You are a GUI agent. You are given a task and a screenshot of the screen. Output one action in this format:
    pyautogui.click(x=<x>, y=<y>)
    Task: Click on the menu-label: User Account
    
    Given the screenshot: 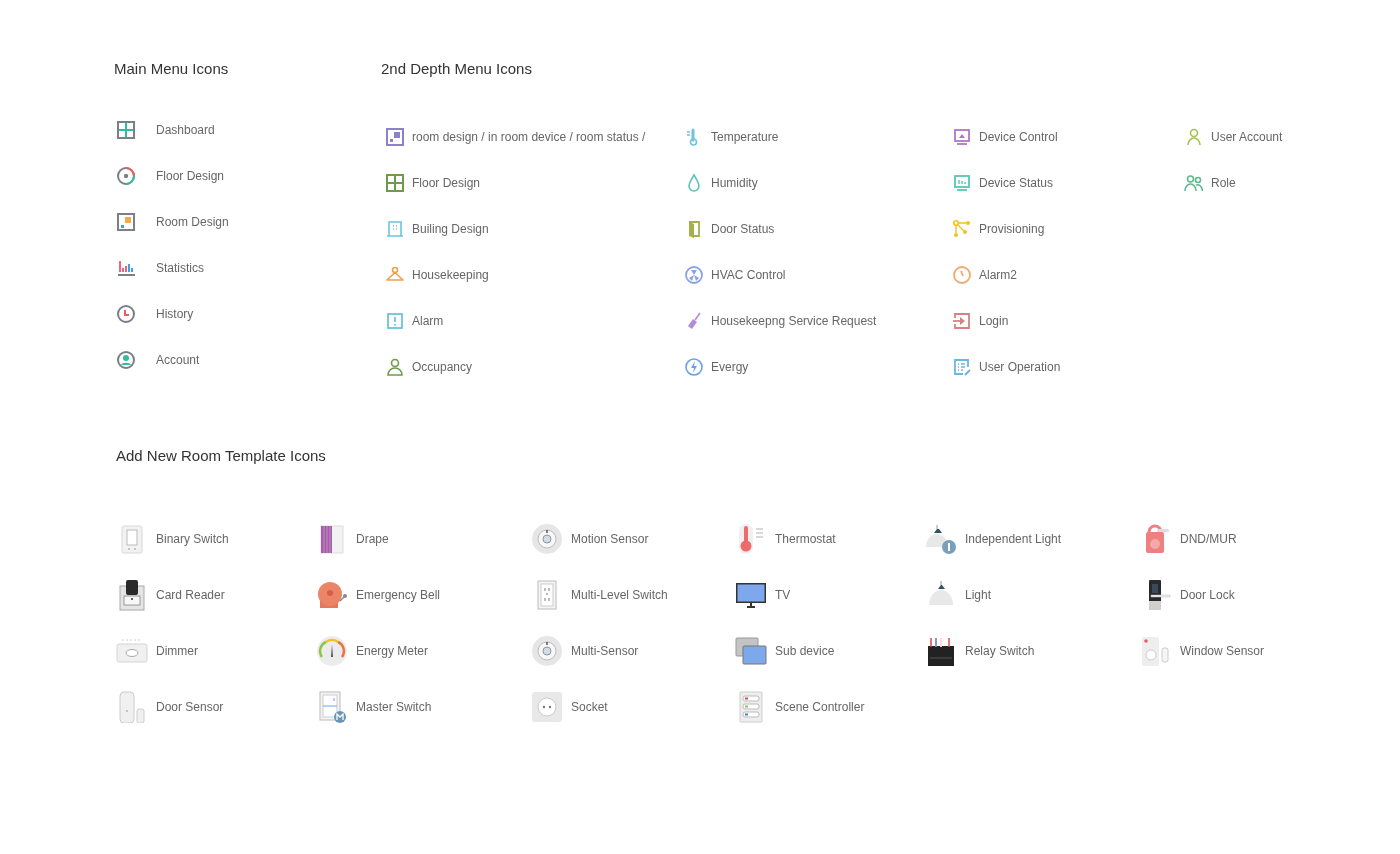 What is the action you would take?
    pyautogui.click(x=1247, y=137)
    